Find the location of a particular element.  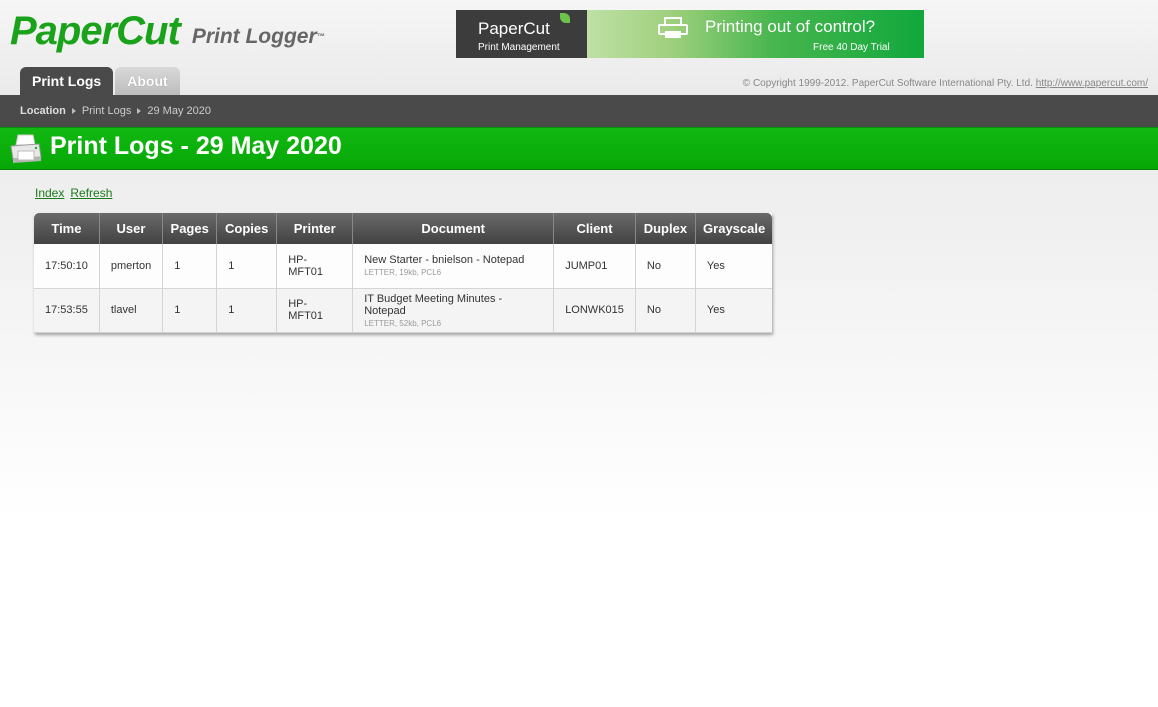

column-header-time: Time is located at coordinates (67, 228).